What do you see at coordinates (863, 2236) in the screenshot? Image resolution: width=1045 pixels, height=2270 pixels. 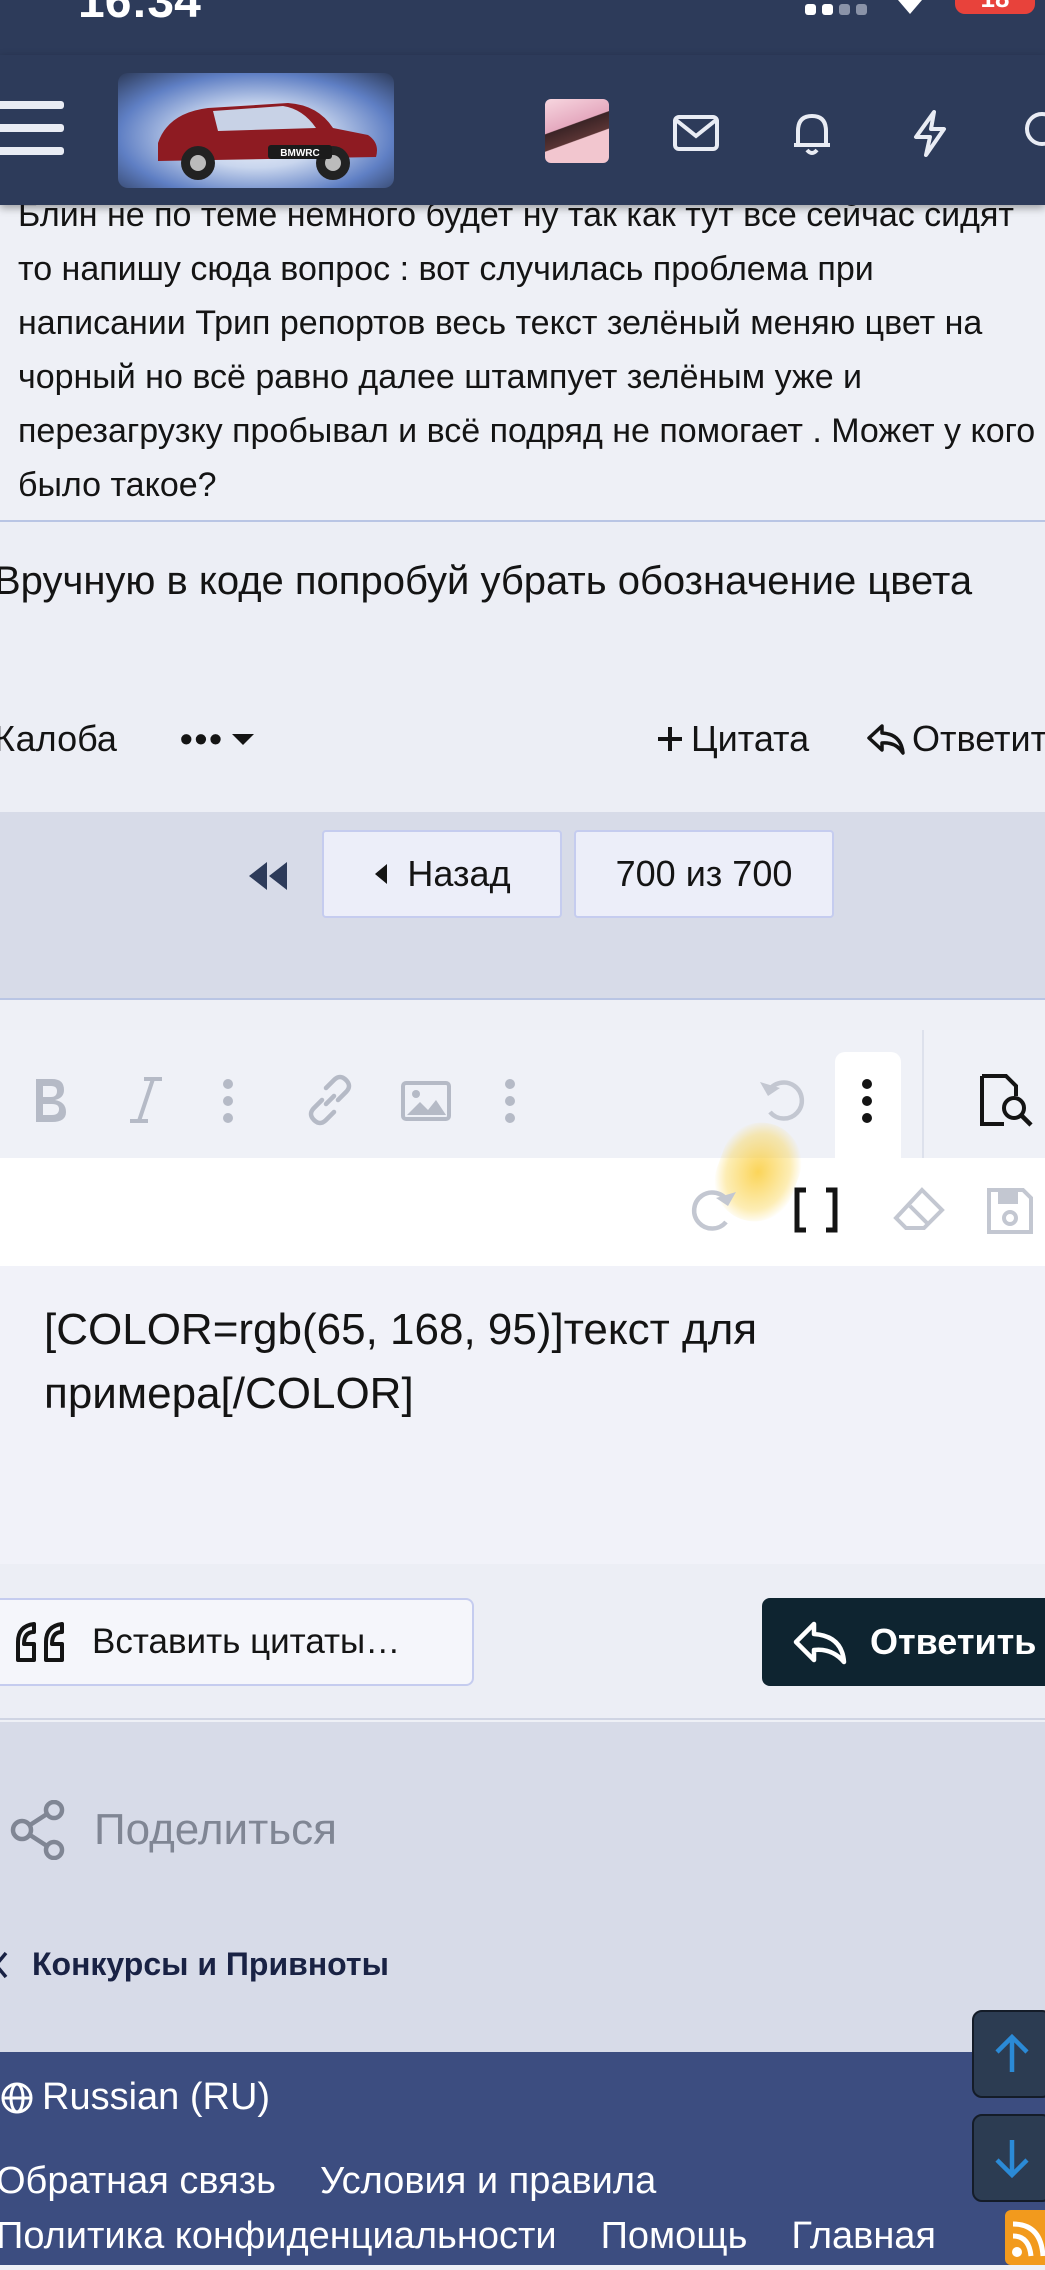 I see `footer-link-home: Главная` at bounding box center [863, 2236].